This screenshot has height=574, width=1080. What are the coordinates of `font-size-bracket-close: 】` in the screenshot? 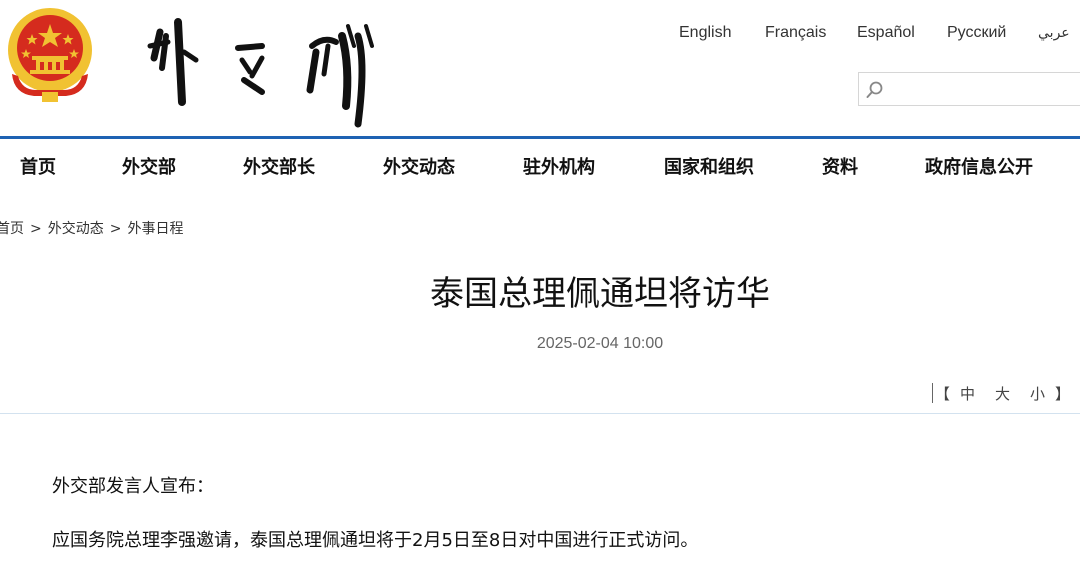 It's located at (1062, 394).